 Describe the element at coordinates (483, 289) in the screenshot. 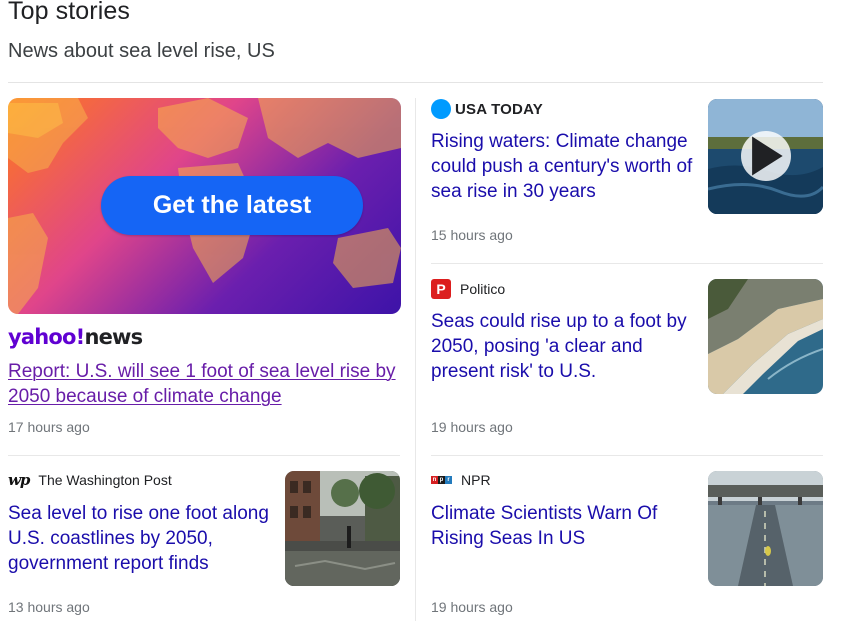

I see `source-name: Politico` at that location.